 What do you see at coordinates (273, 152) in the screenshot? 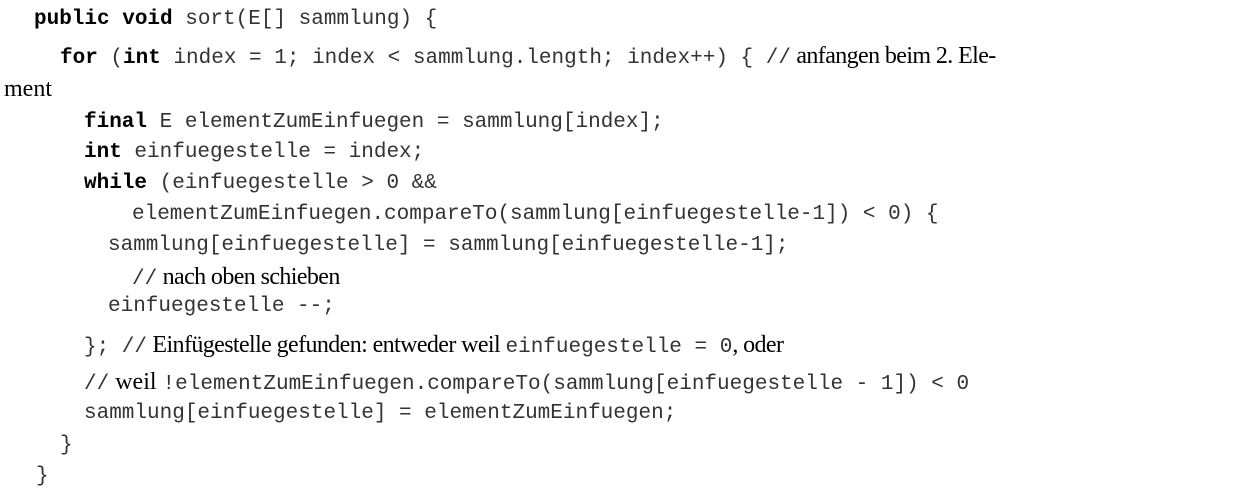
I see `code-text: einfuegestelle = index;` at bounding box center [273, 152].